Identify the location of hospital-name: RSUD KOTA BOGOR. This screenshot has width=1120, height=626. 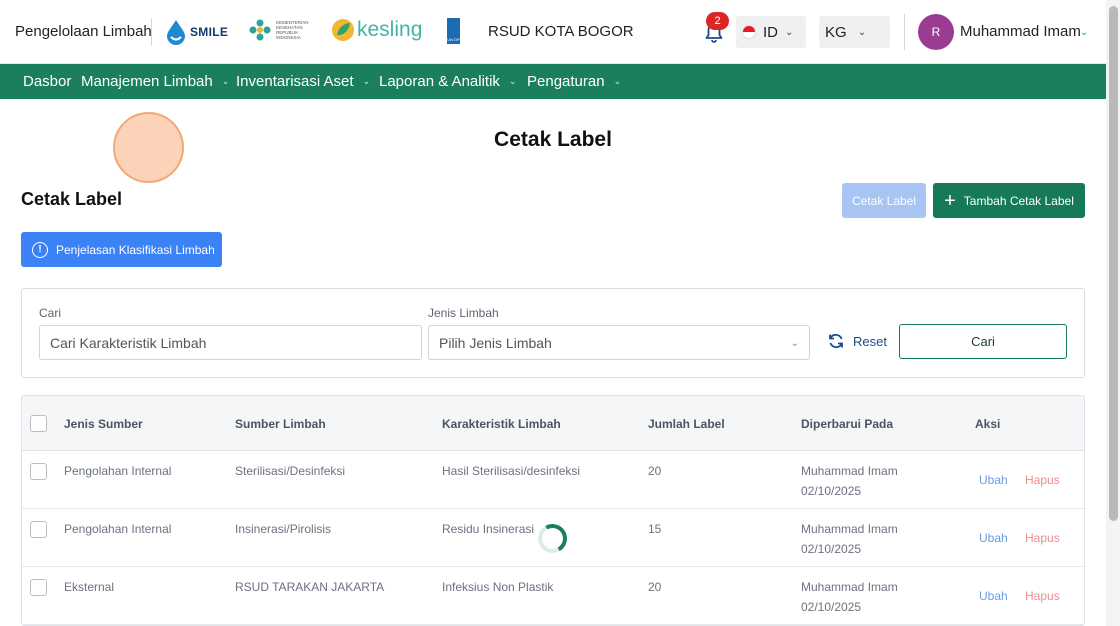
(561, 31).